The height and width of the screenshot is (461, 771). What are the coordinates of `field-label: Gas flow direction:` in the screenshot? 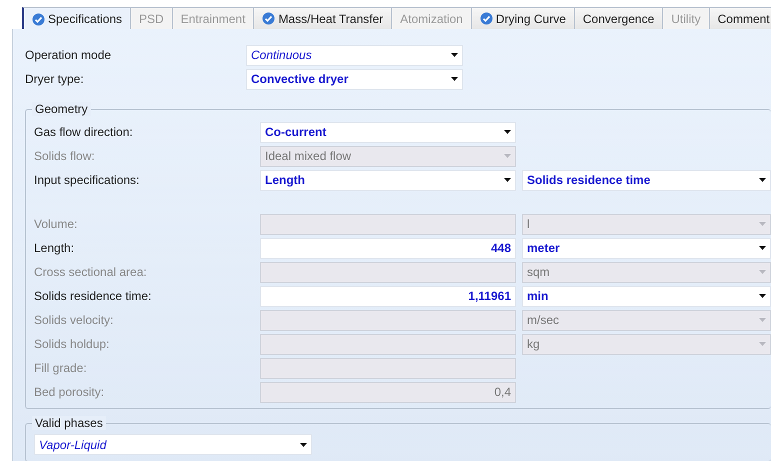 It's located at (84, 132).